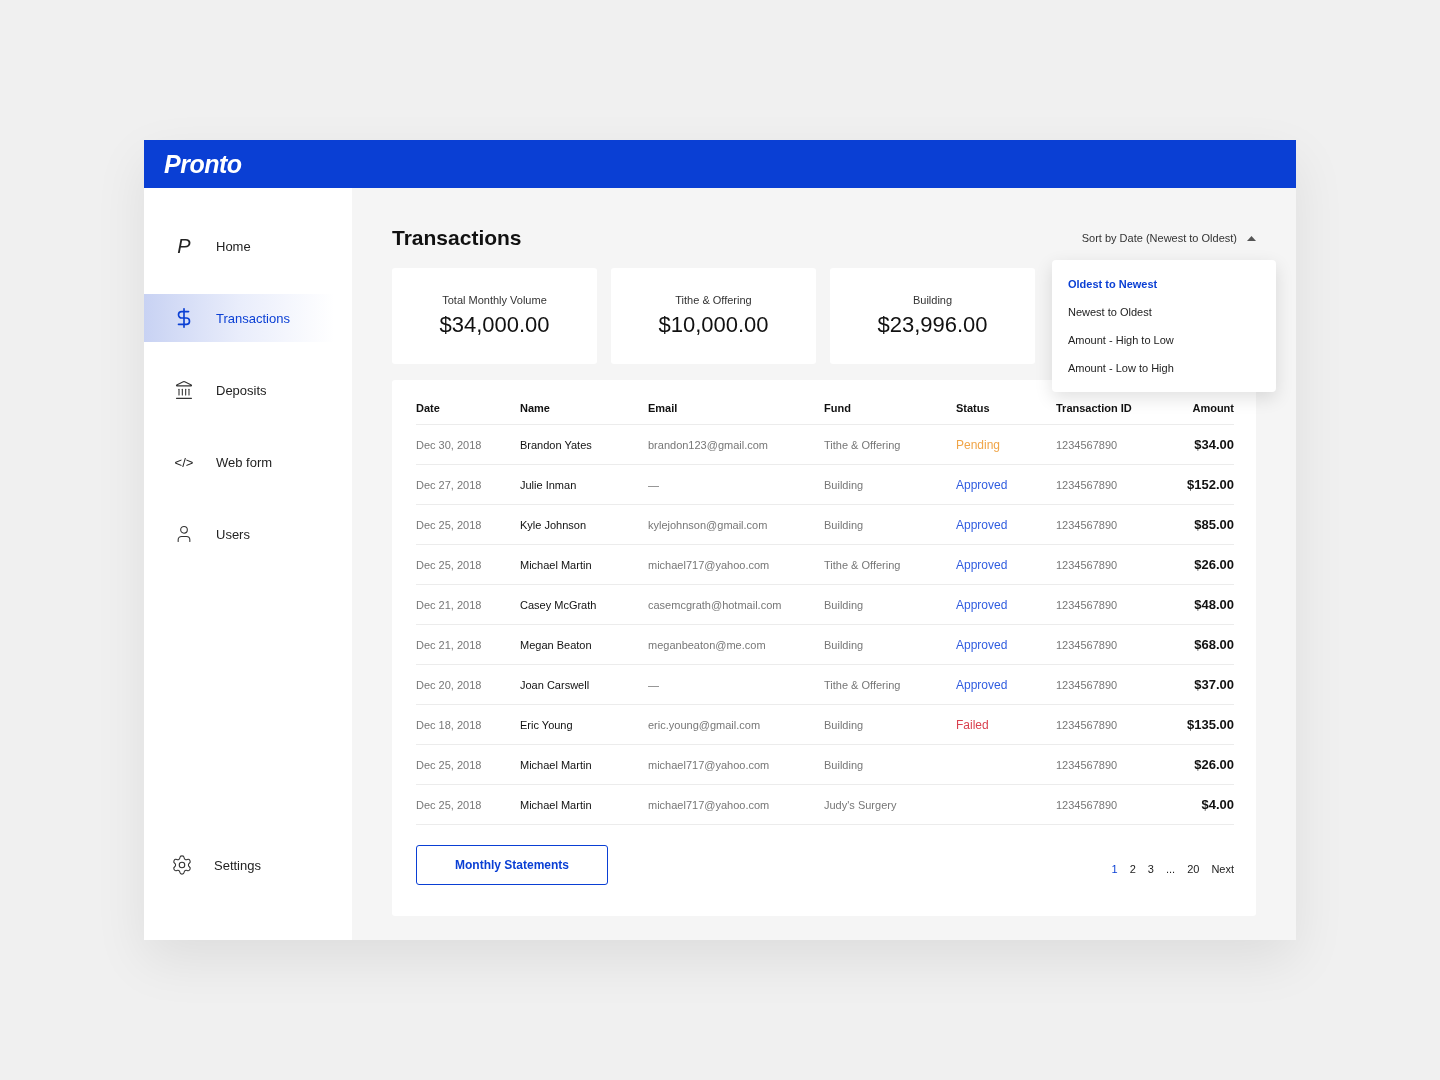  I want to click on sort-option: Newest to Oldest, so click(1164, 312).